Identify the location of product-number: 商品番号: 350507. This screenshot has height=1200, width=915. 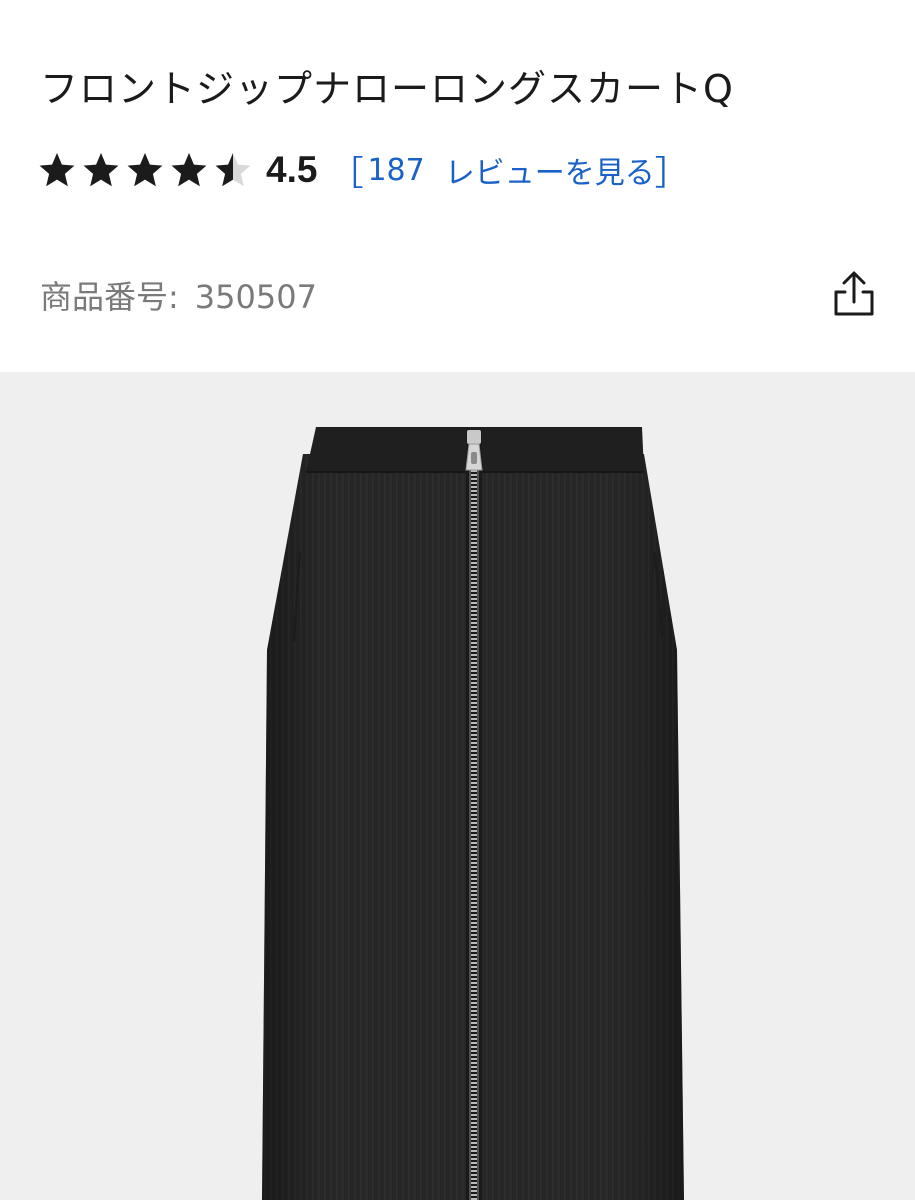
(178, 295).